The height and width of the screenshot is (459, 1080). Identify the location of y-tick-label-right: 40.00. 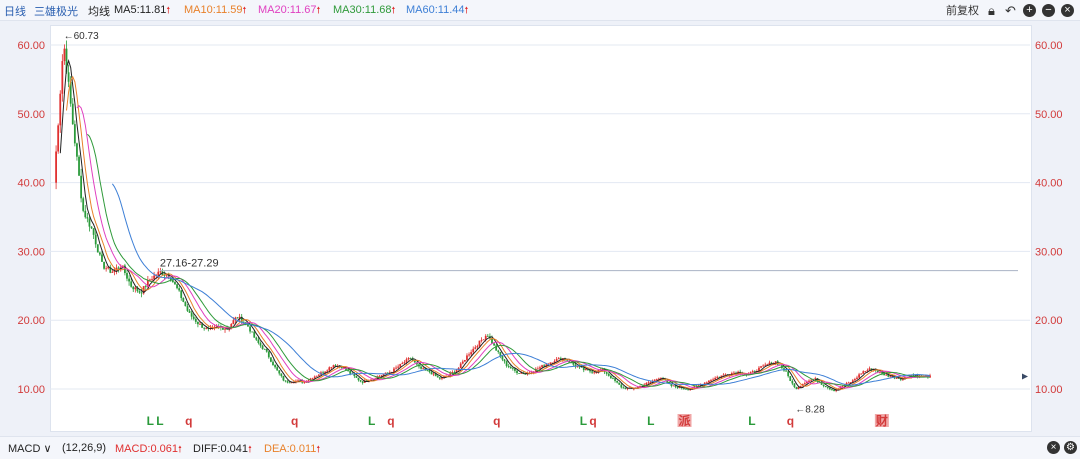
(1049, 184).